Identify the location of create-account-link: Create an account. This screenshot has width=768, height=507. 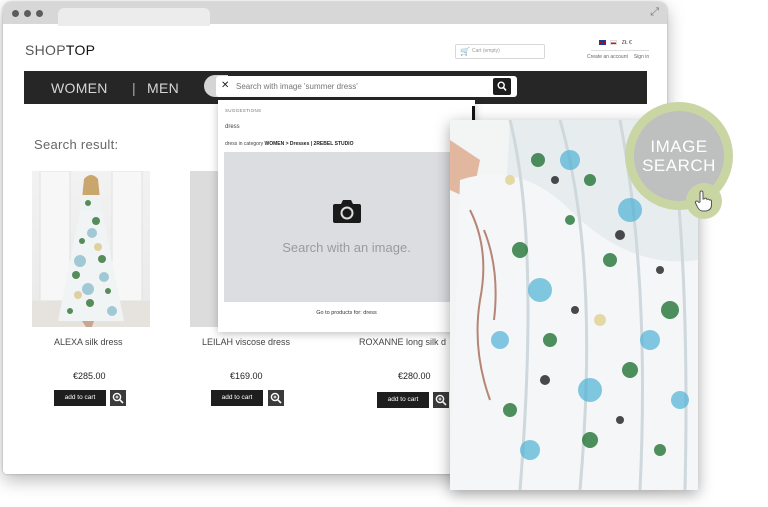
(607, 57).